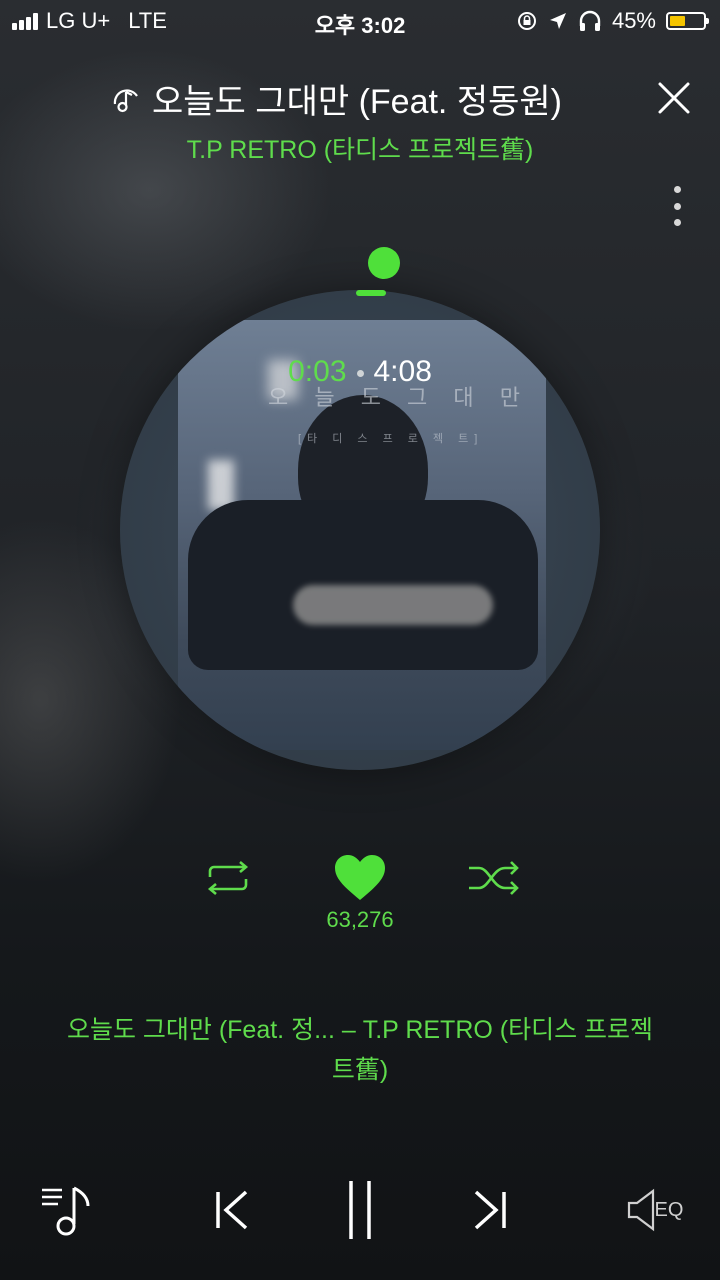  I want to click on location-icon, so click(557, 21).